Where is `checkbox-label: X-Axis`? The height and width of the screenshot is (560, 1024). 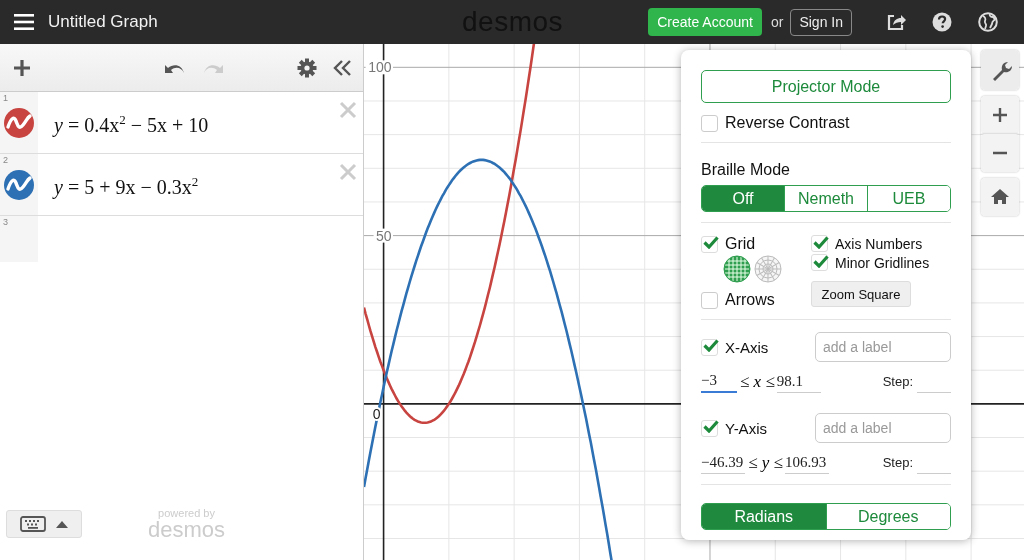 checkbox-label: X-Axis is located at coordinates (747, 347).